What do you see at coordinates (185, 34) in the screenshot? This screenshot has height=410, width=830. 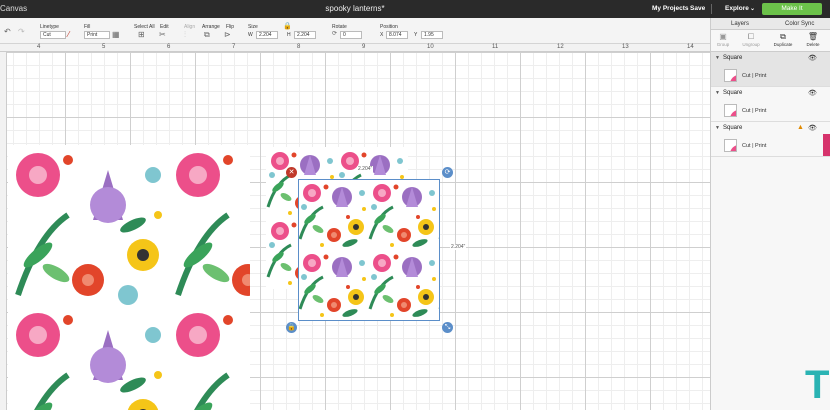 I see `align-icon: ⫶` at bounding box center [185, 34].